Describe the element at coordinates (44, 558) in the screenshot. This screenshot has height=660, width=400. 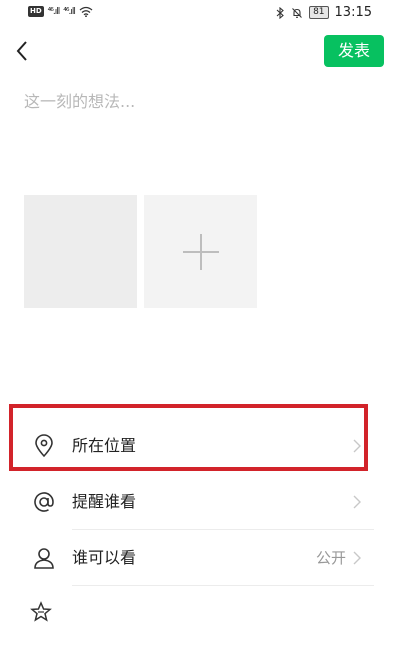
I see `person-icon` at that location.